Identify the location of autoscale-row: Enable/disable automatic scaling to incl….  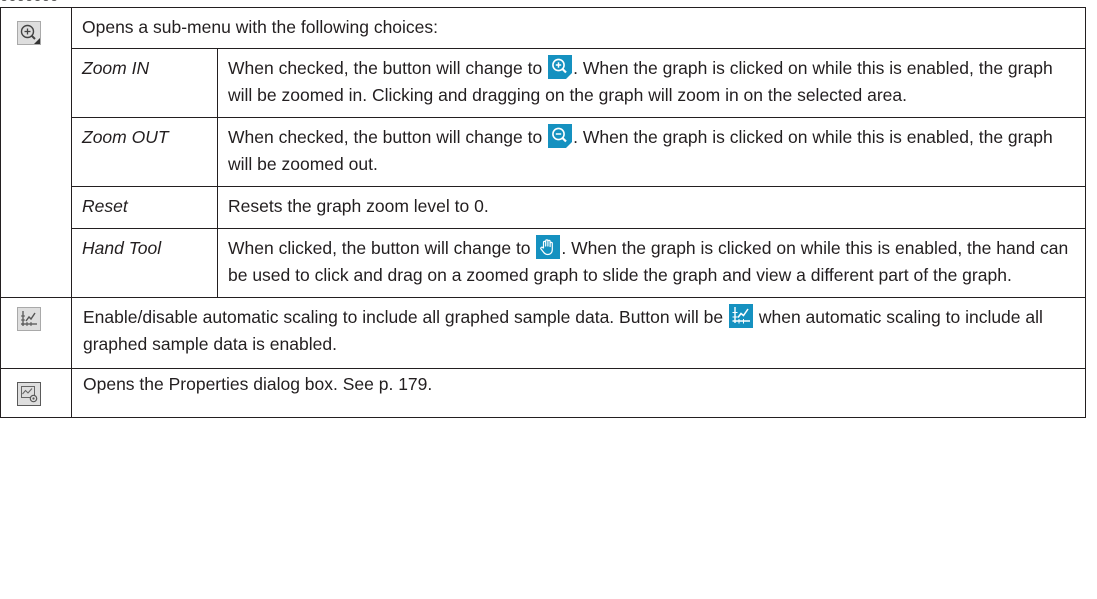
(543, 333).